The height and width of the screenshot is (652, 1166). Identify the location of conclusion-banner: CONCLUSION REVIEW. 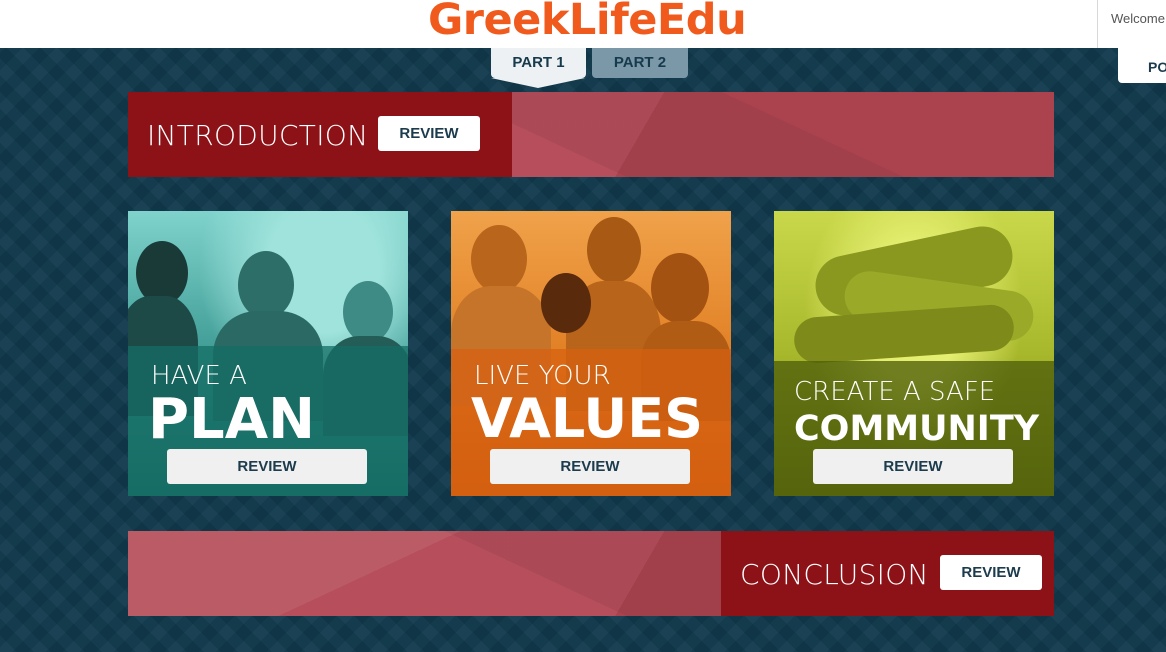
(591, 573).